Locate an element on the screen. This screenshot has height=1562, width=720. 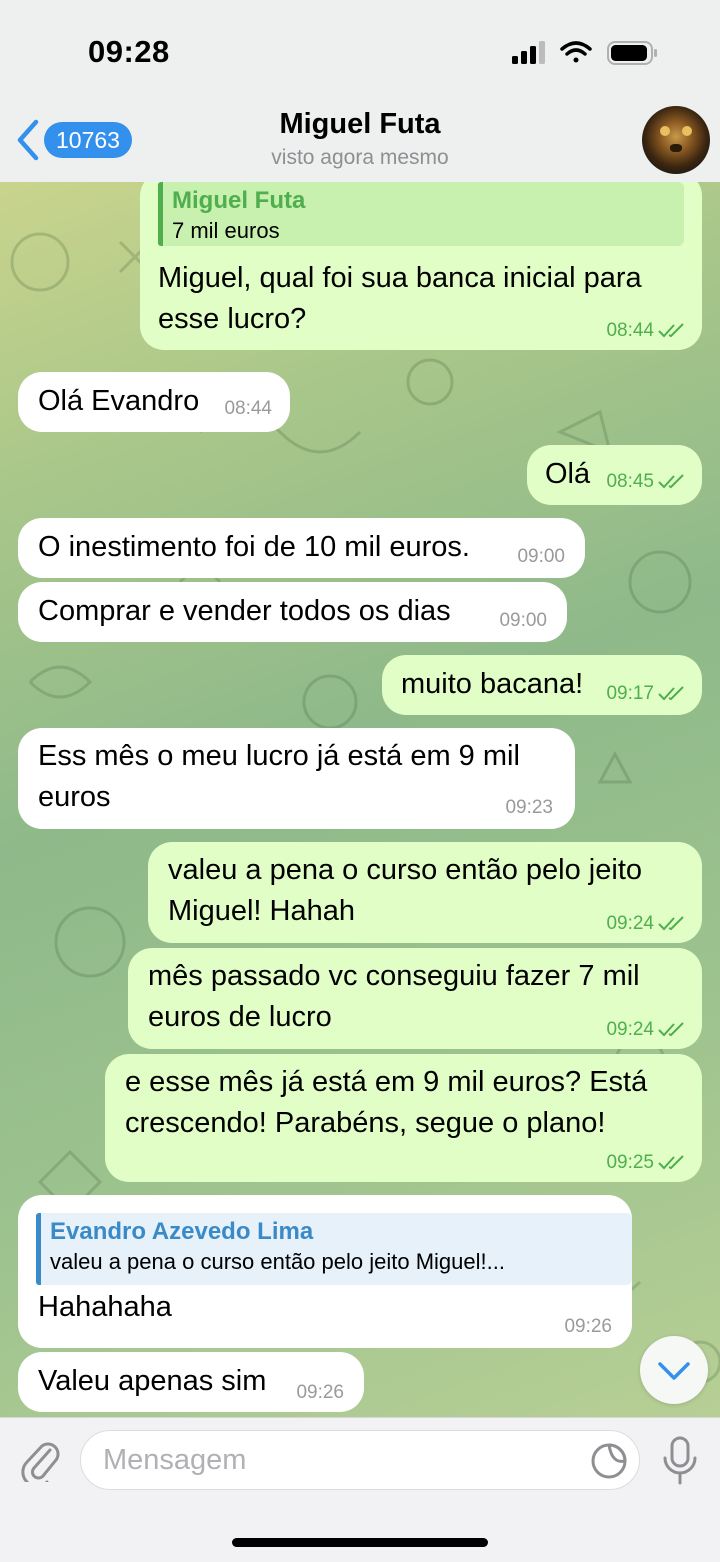
scroll-to-bottom-button is located at coordinates (674, 1370).